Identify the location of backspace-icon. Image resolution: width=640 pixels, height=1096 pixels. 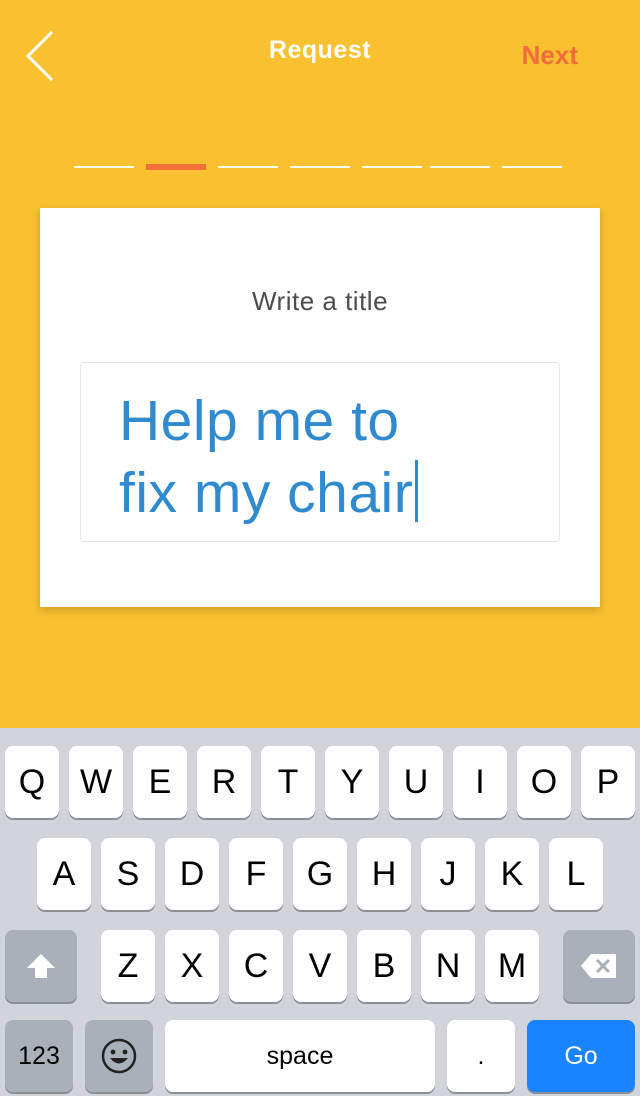
(598, 966).